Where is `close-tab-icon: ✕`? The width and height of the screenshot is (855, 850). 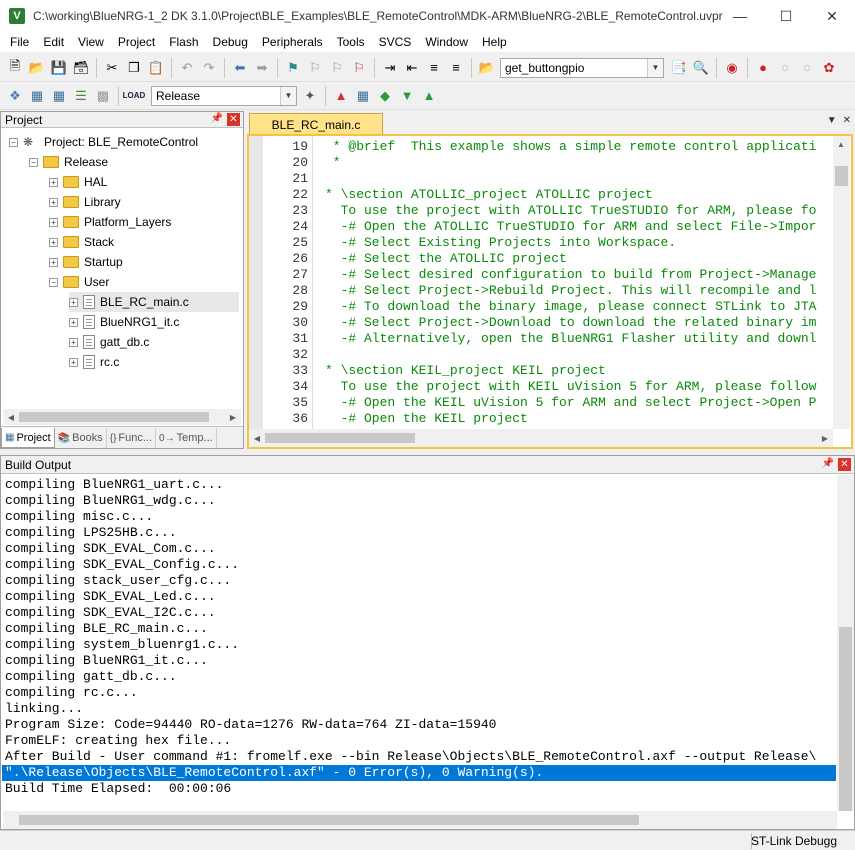 close-tab-icon: ✕ is located at coordinates (847, 120).